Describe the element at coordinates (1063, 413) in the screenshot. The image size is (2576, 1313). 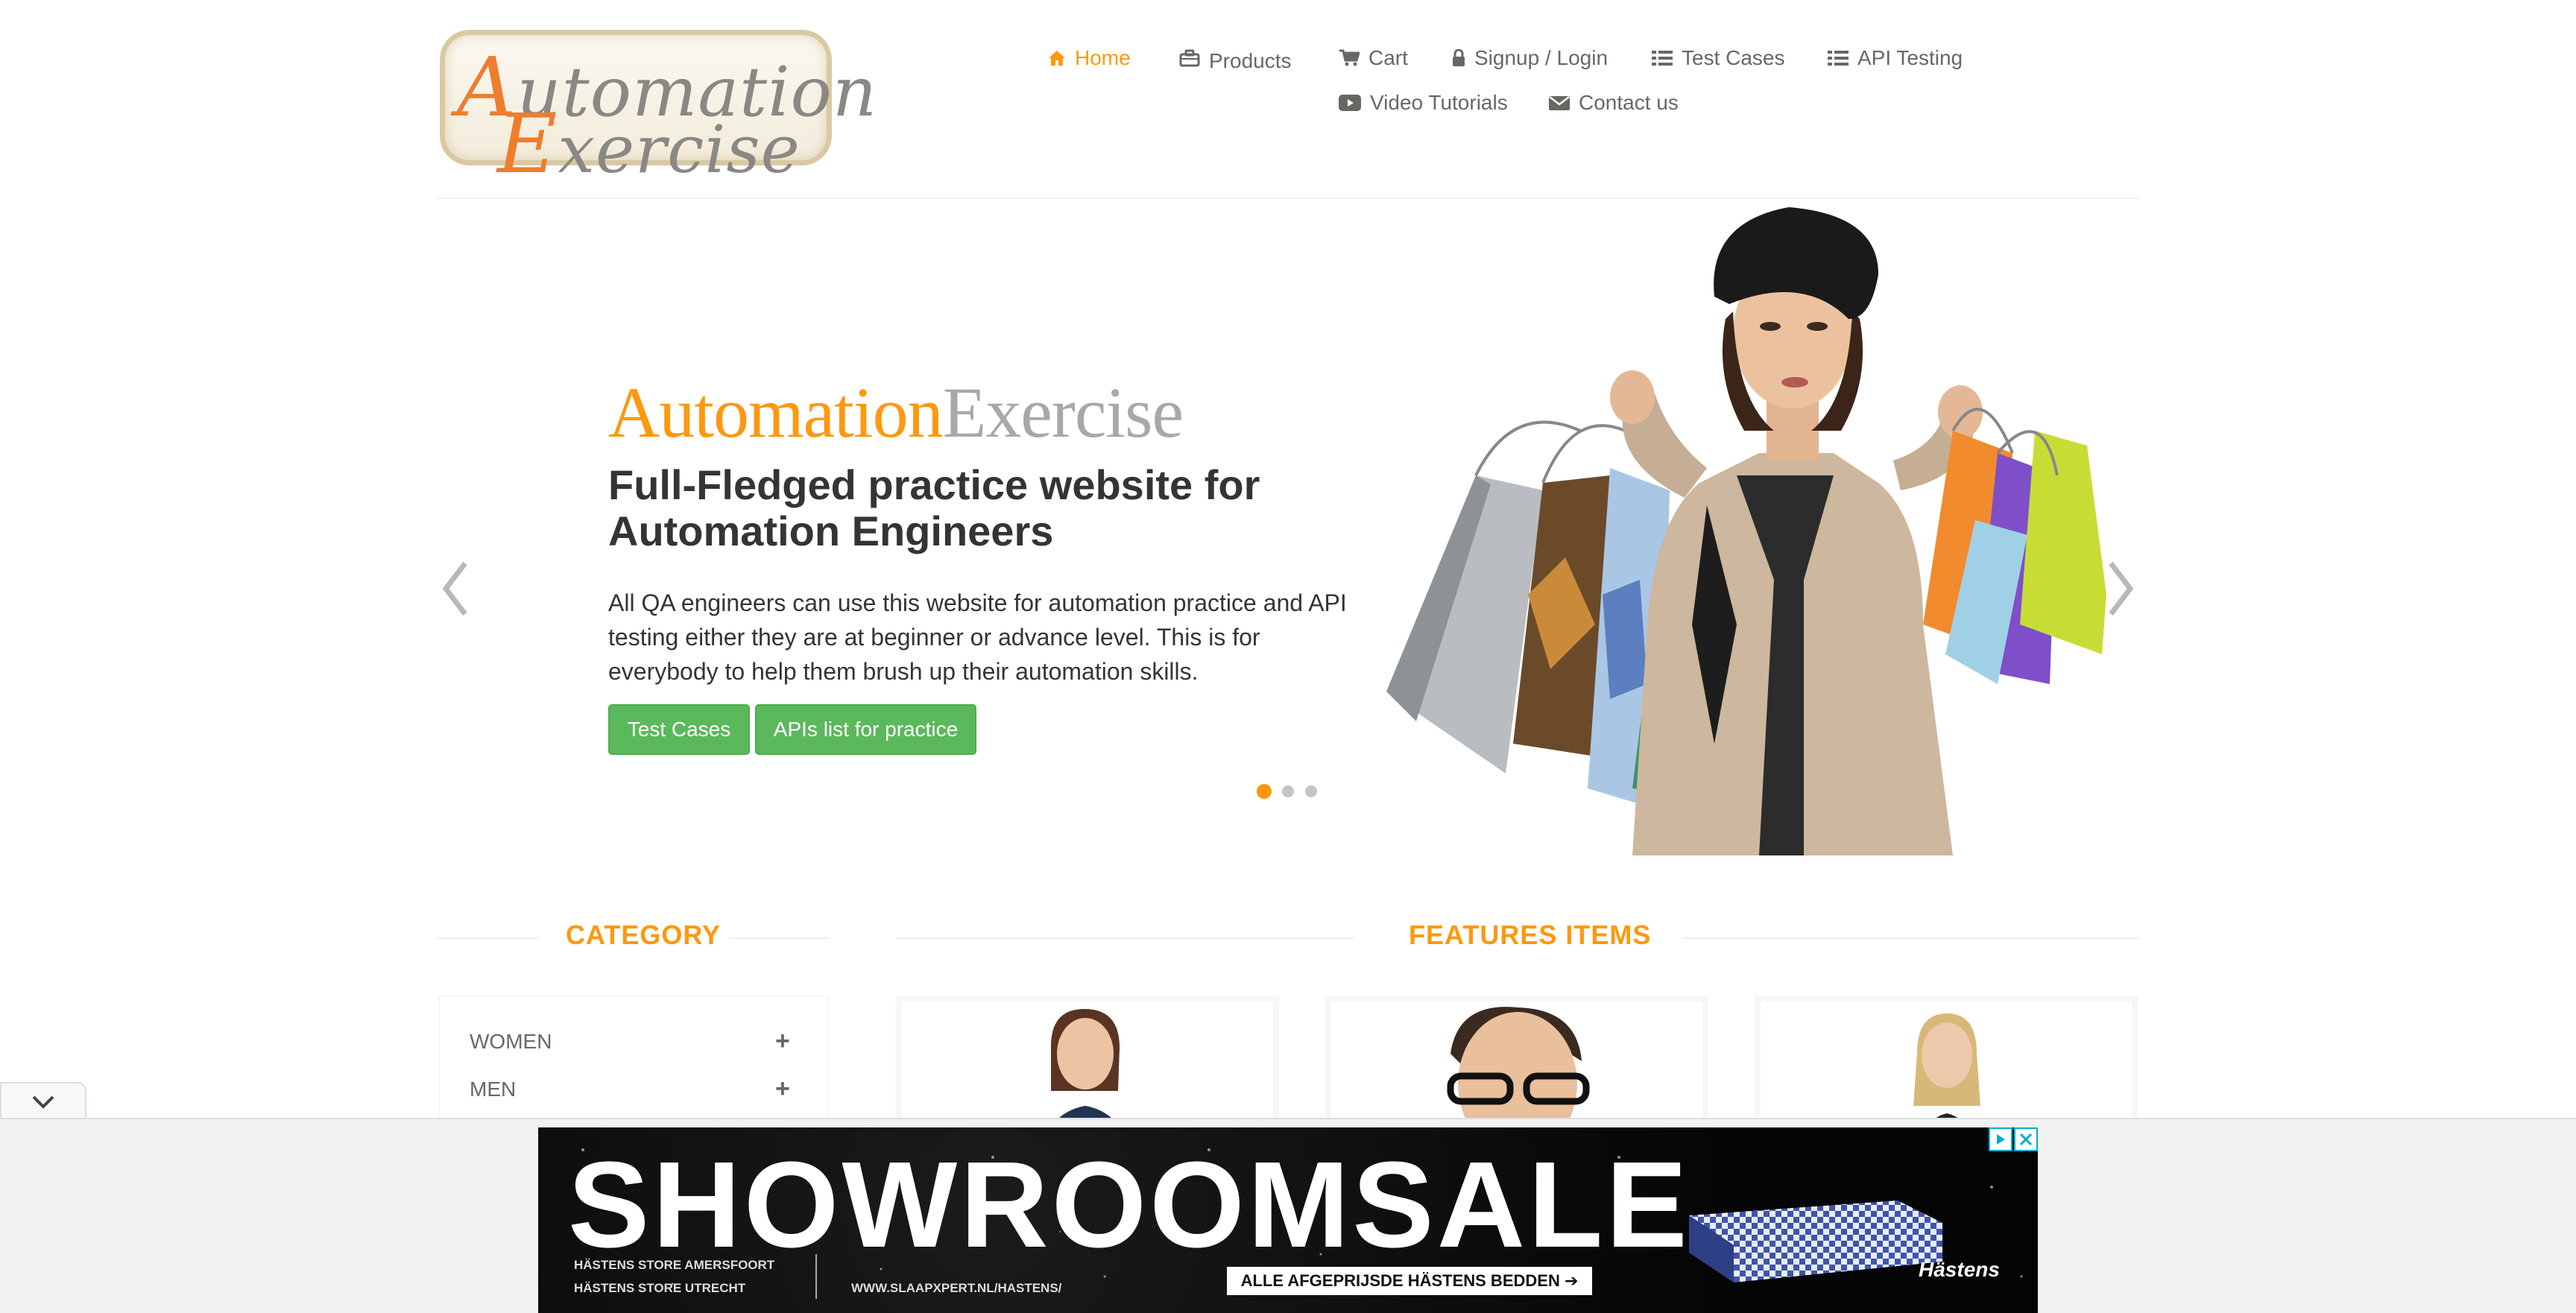
I see `hero-brand-exercise: Exercise` at that location.